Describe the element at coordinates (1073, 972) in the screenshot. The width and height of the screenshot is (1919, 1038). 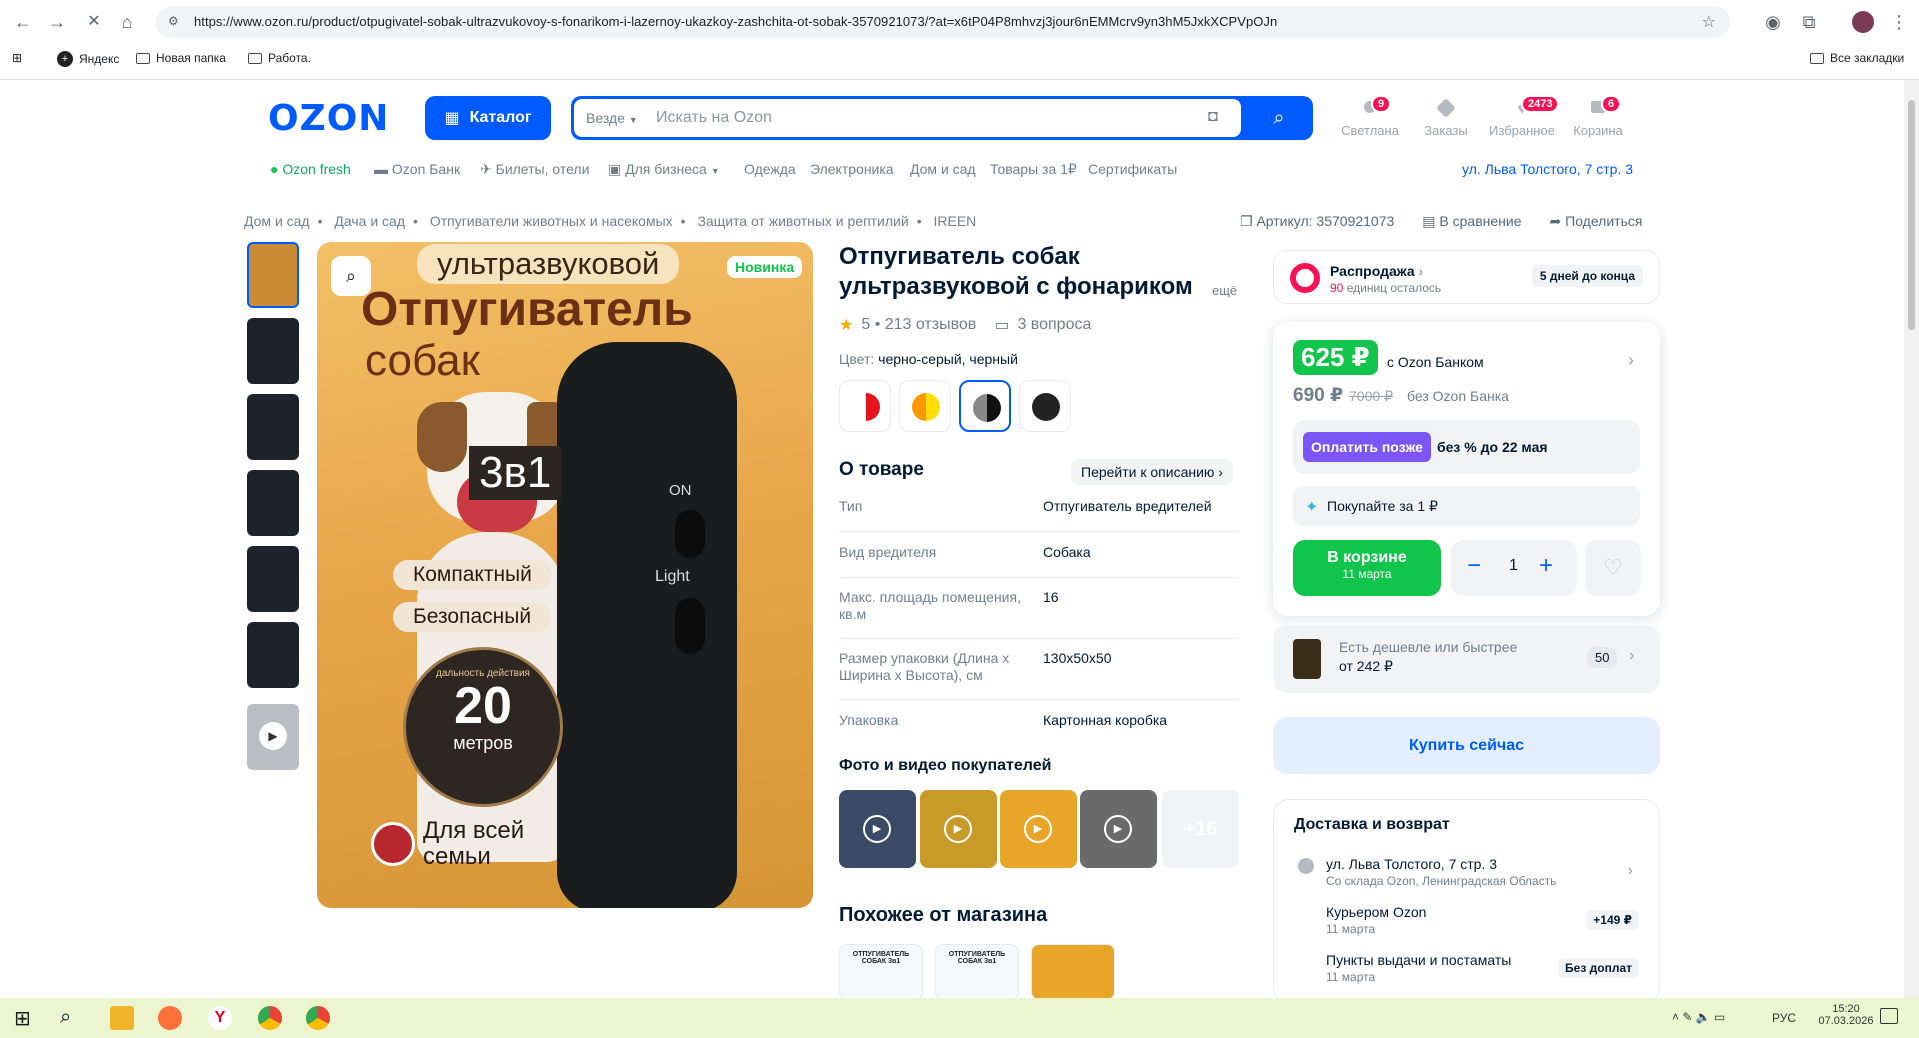
I see `similar-product-card` at that location.